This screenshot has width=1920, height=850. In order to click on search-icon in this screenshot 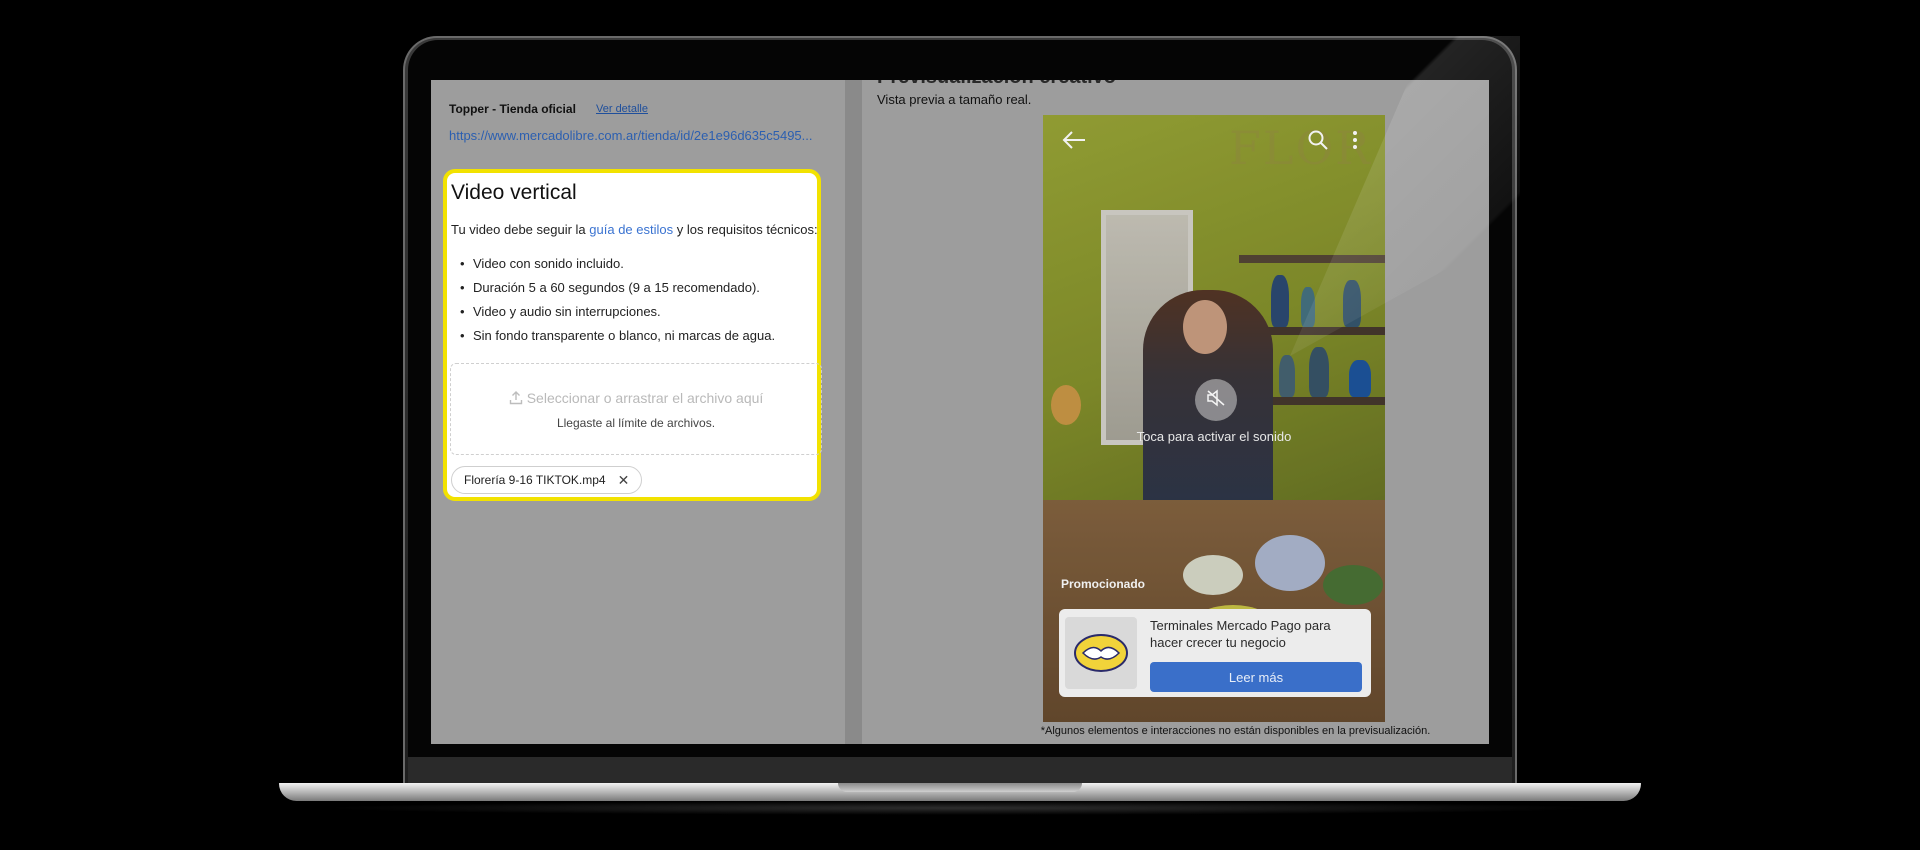, I will do `click(1318, 142)`.